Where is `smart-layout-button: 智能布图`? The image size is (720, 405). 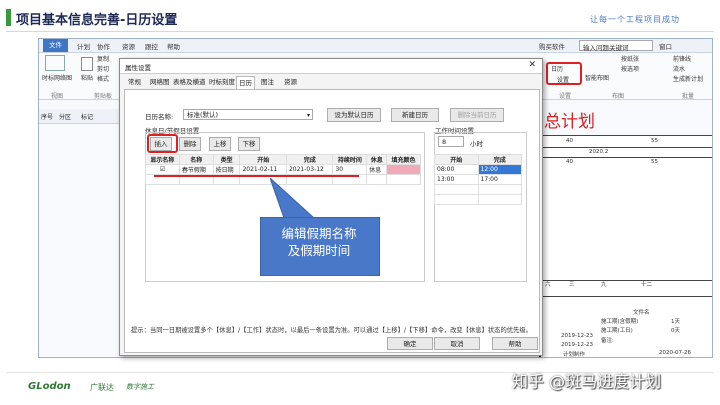
smart-layout-button: 智能布图 is located at coordinates (597, 77).